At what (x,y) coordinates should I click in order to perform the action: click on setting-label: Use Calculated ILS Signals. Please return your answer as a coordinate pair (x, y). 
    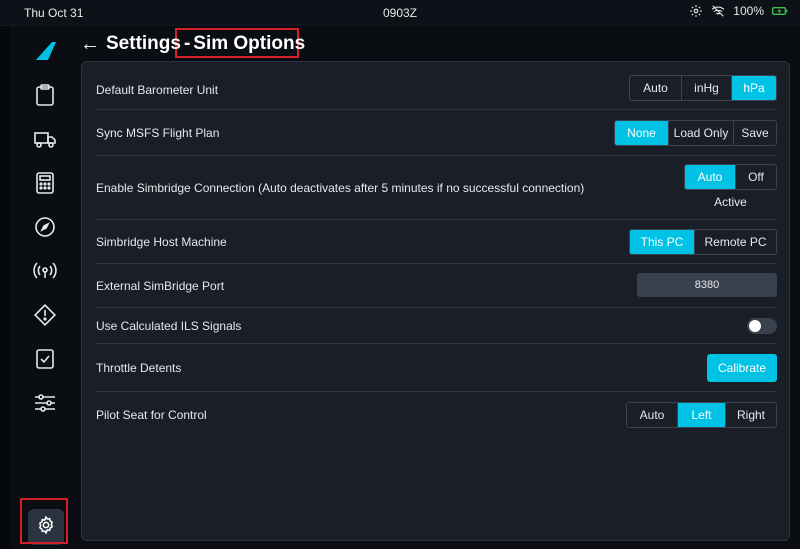
    Looking at the image, I should click on (169, 326).